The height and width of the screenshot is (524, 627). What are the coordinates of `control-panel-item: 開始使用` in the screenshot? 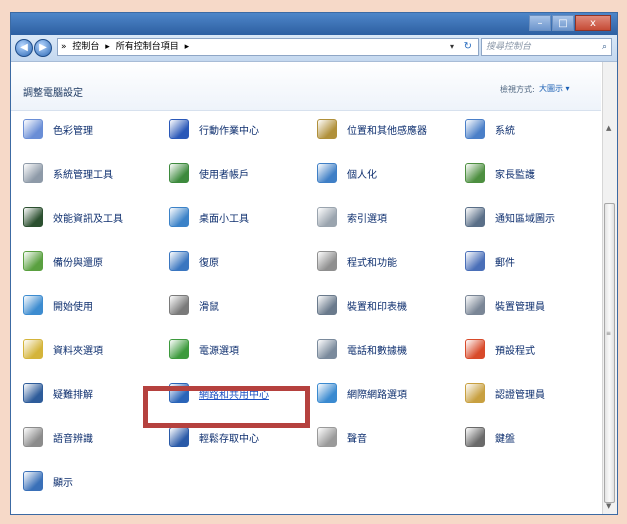 It's located at (58, 305).